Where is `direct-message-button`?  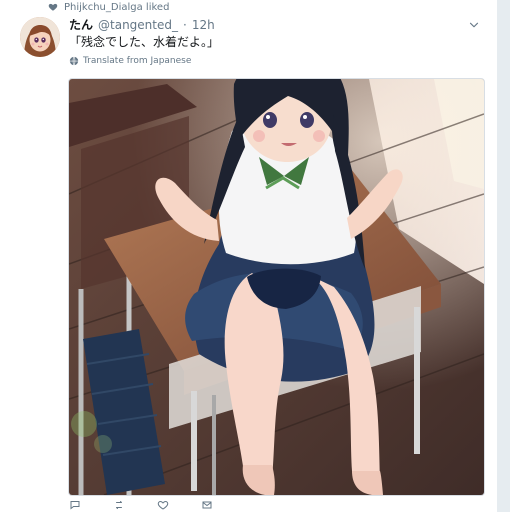 direct-message-button is located at coordinates (210, 506).